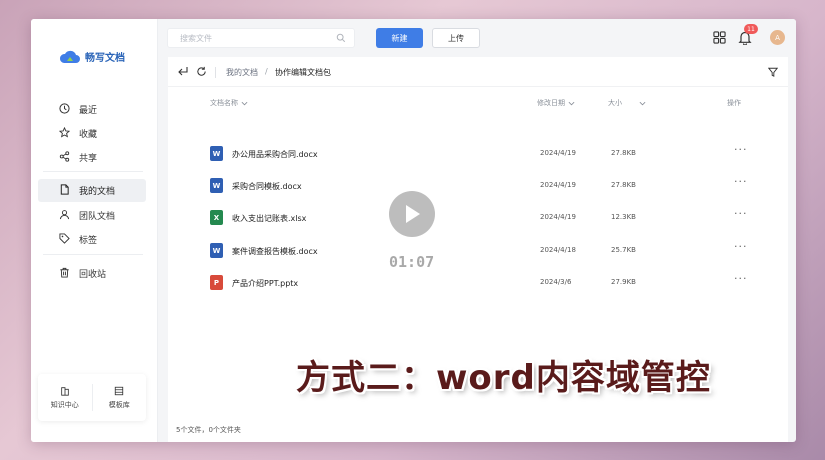 Image resolution: width=825 pixels, height=460 pixels. What do you see at coordinates (216, 282) in the screenshot?
I see `ppt-file-icon: P` at bounding box center [216, 282].